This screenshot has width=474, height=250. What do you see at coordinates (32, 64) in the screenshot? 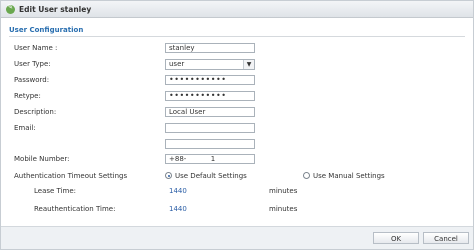
I see `user-type-label: User Type:` at bounding box center [32, 64].